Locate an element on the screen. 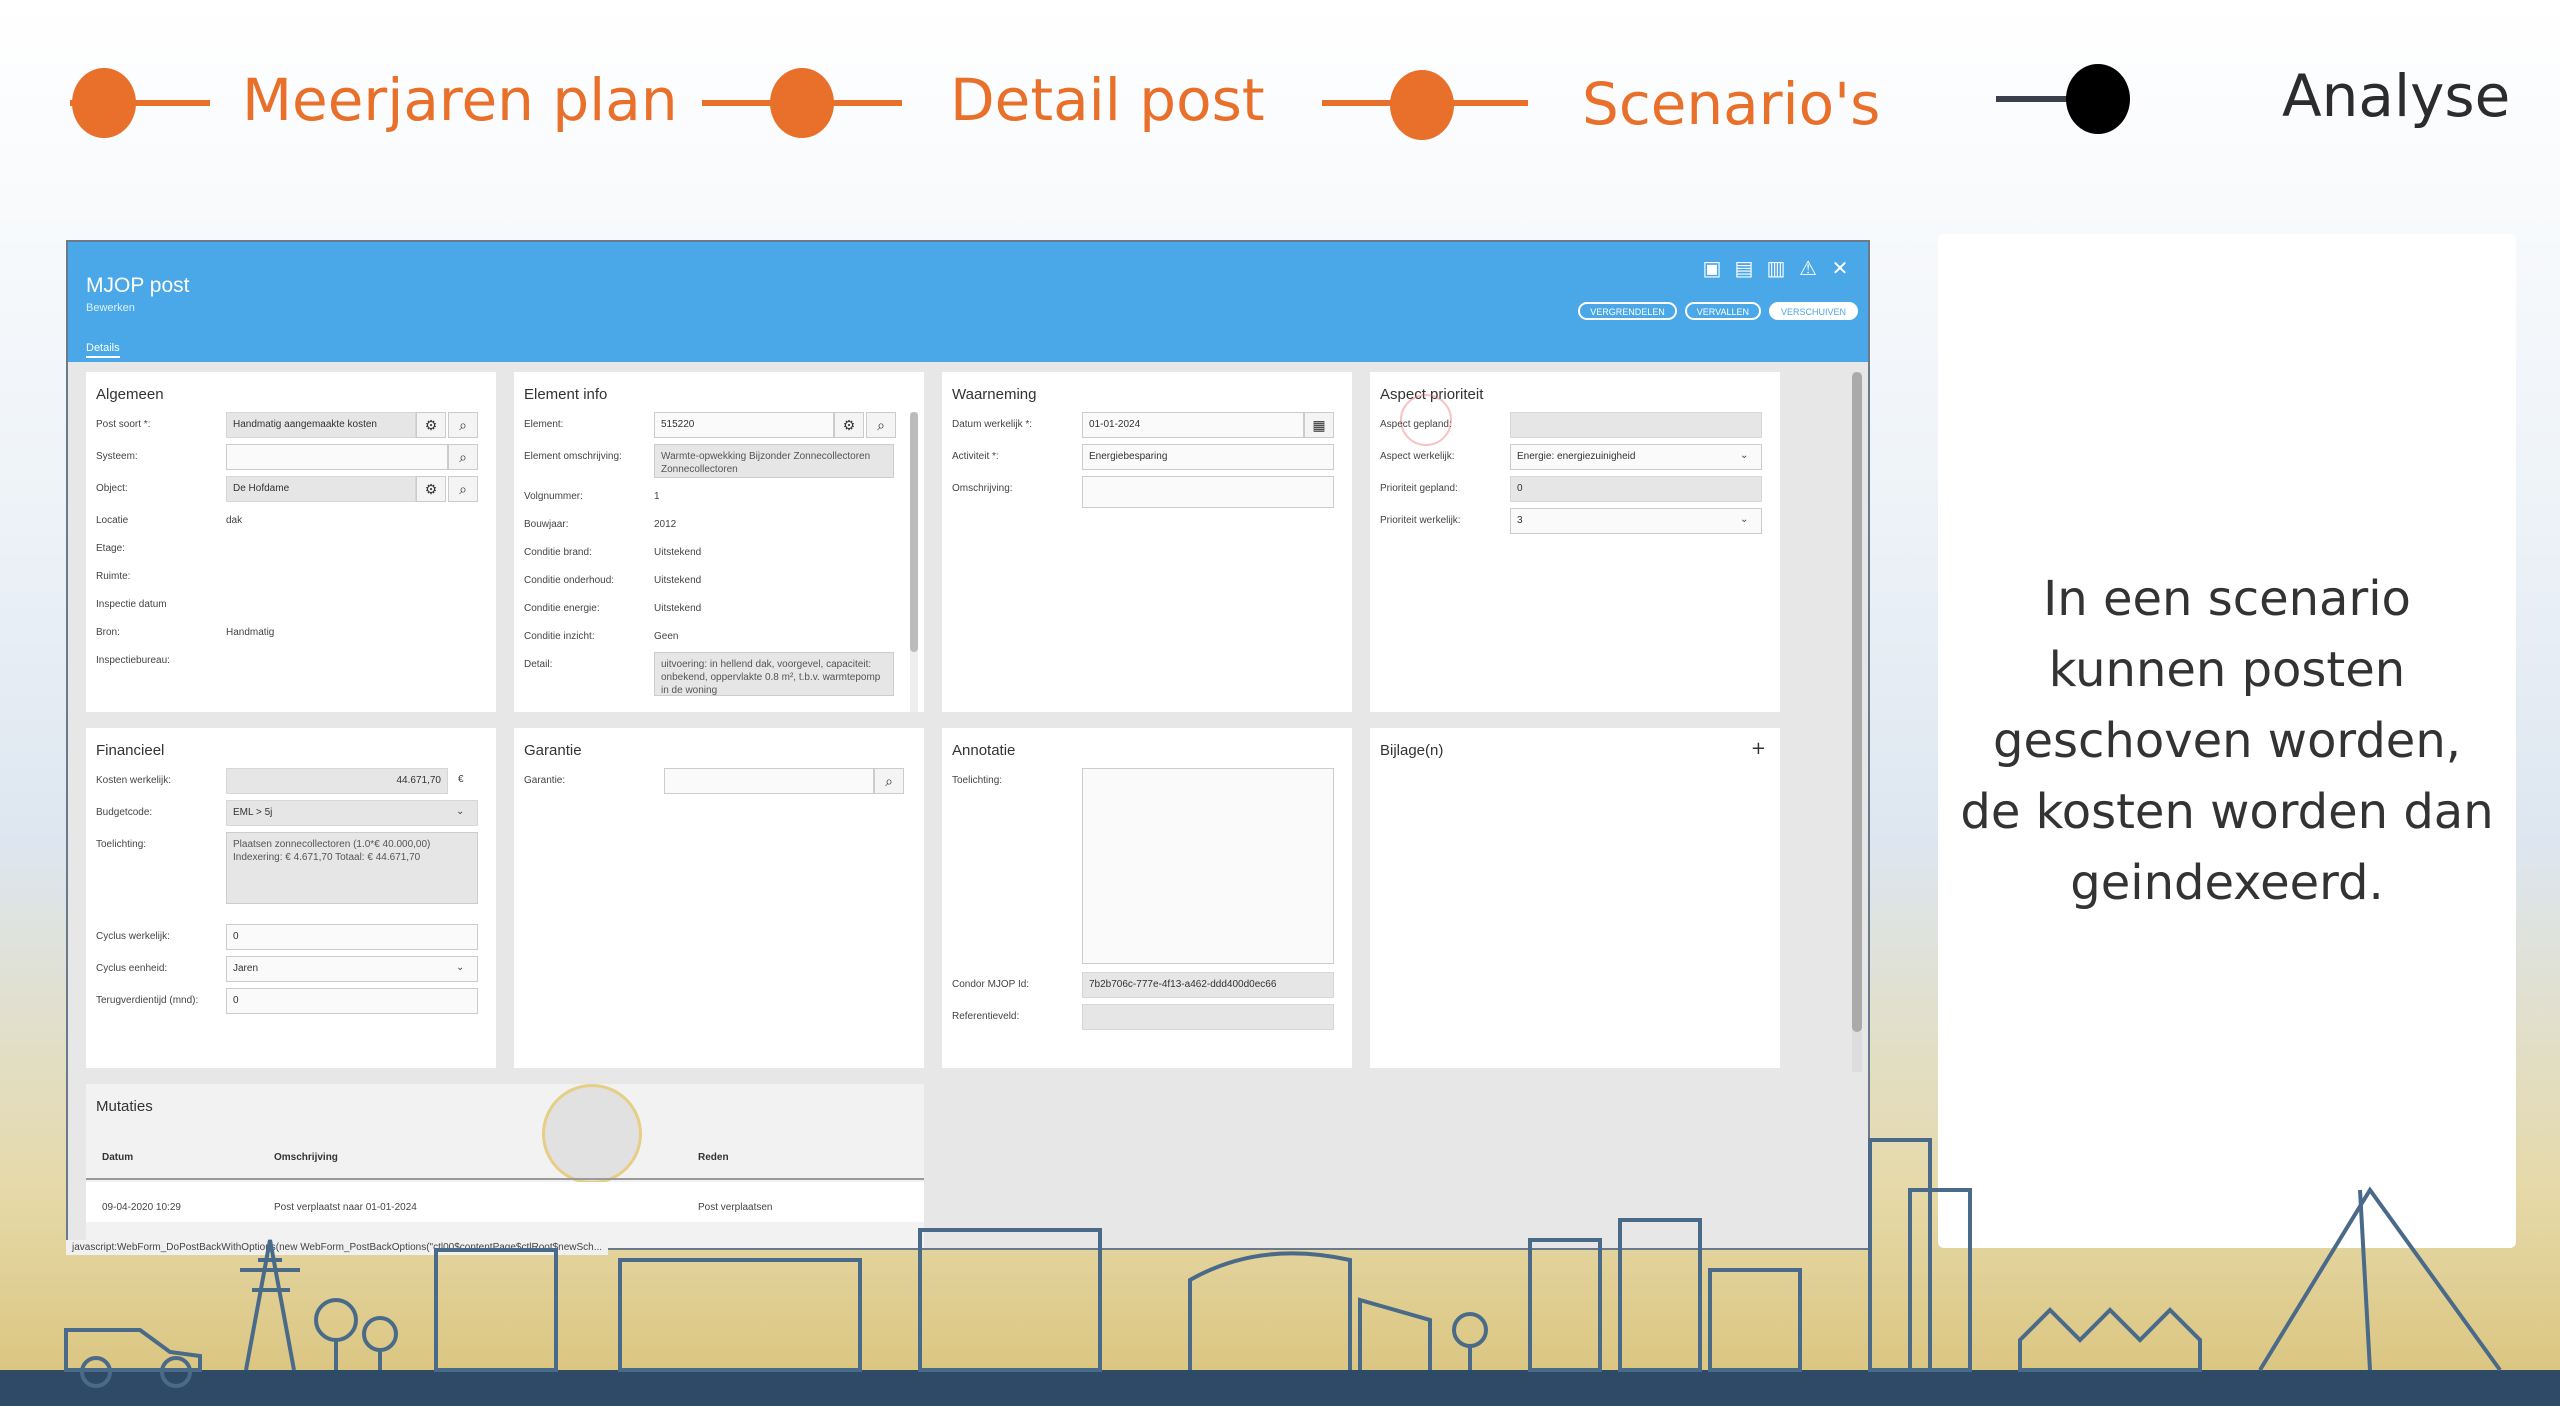 The height and width of the screenshot is (1406, 2560). omschrijving-row: Omschrijving: is located at coordinates (1147, 492).